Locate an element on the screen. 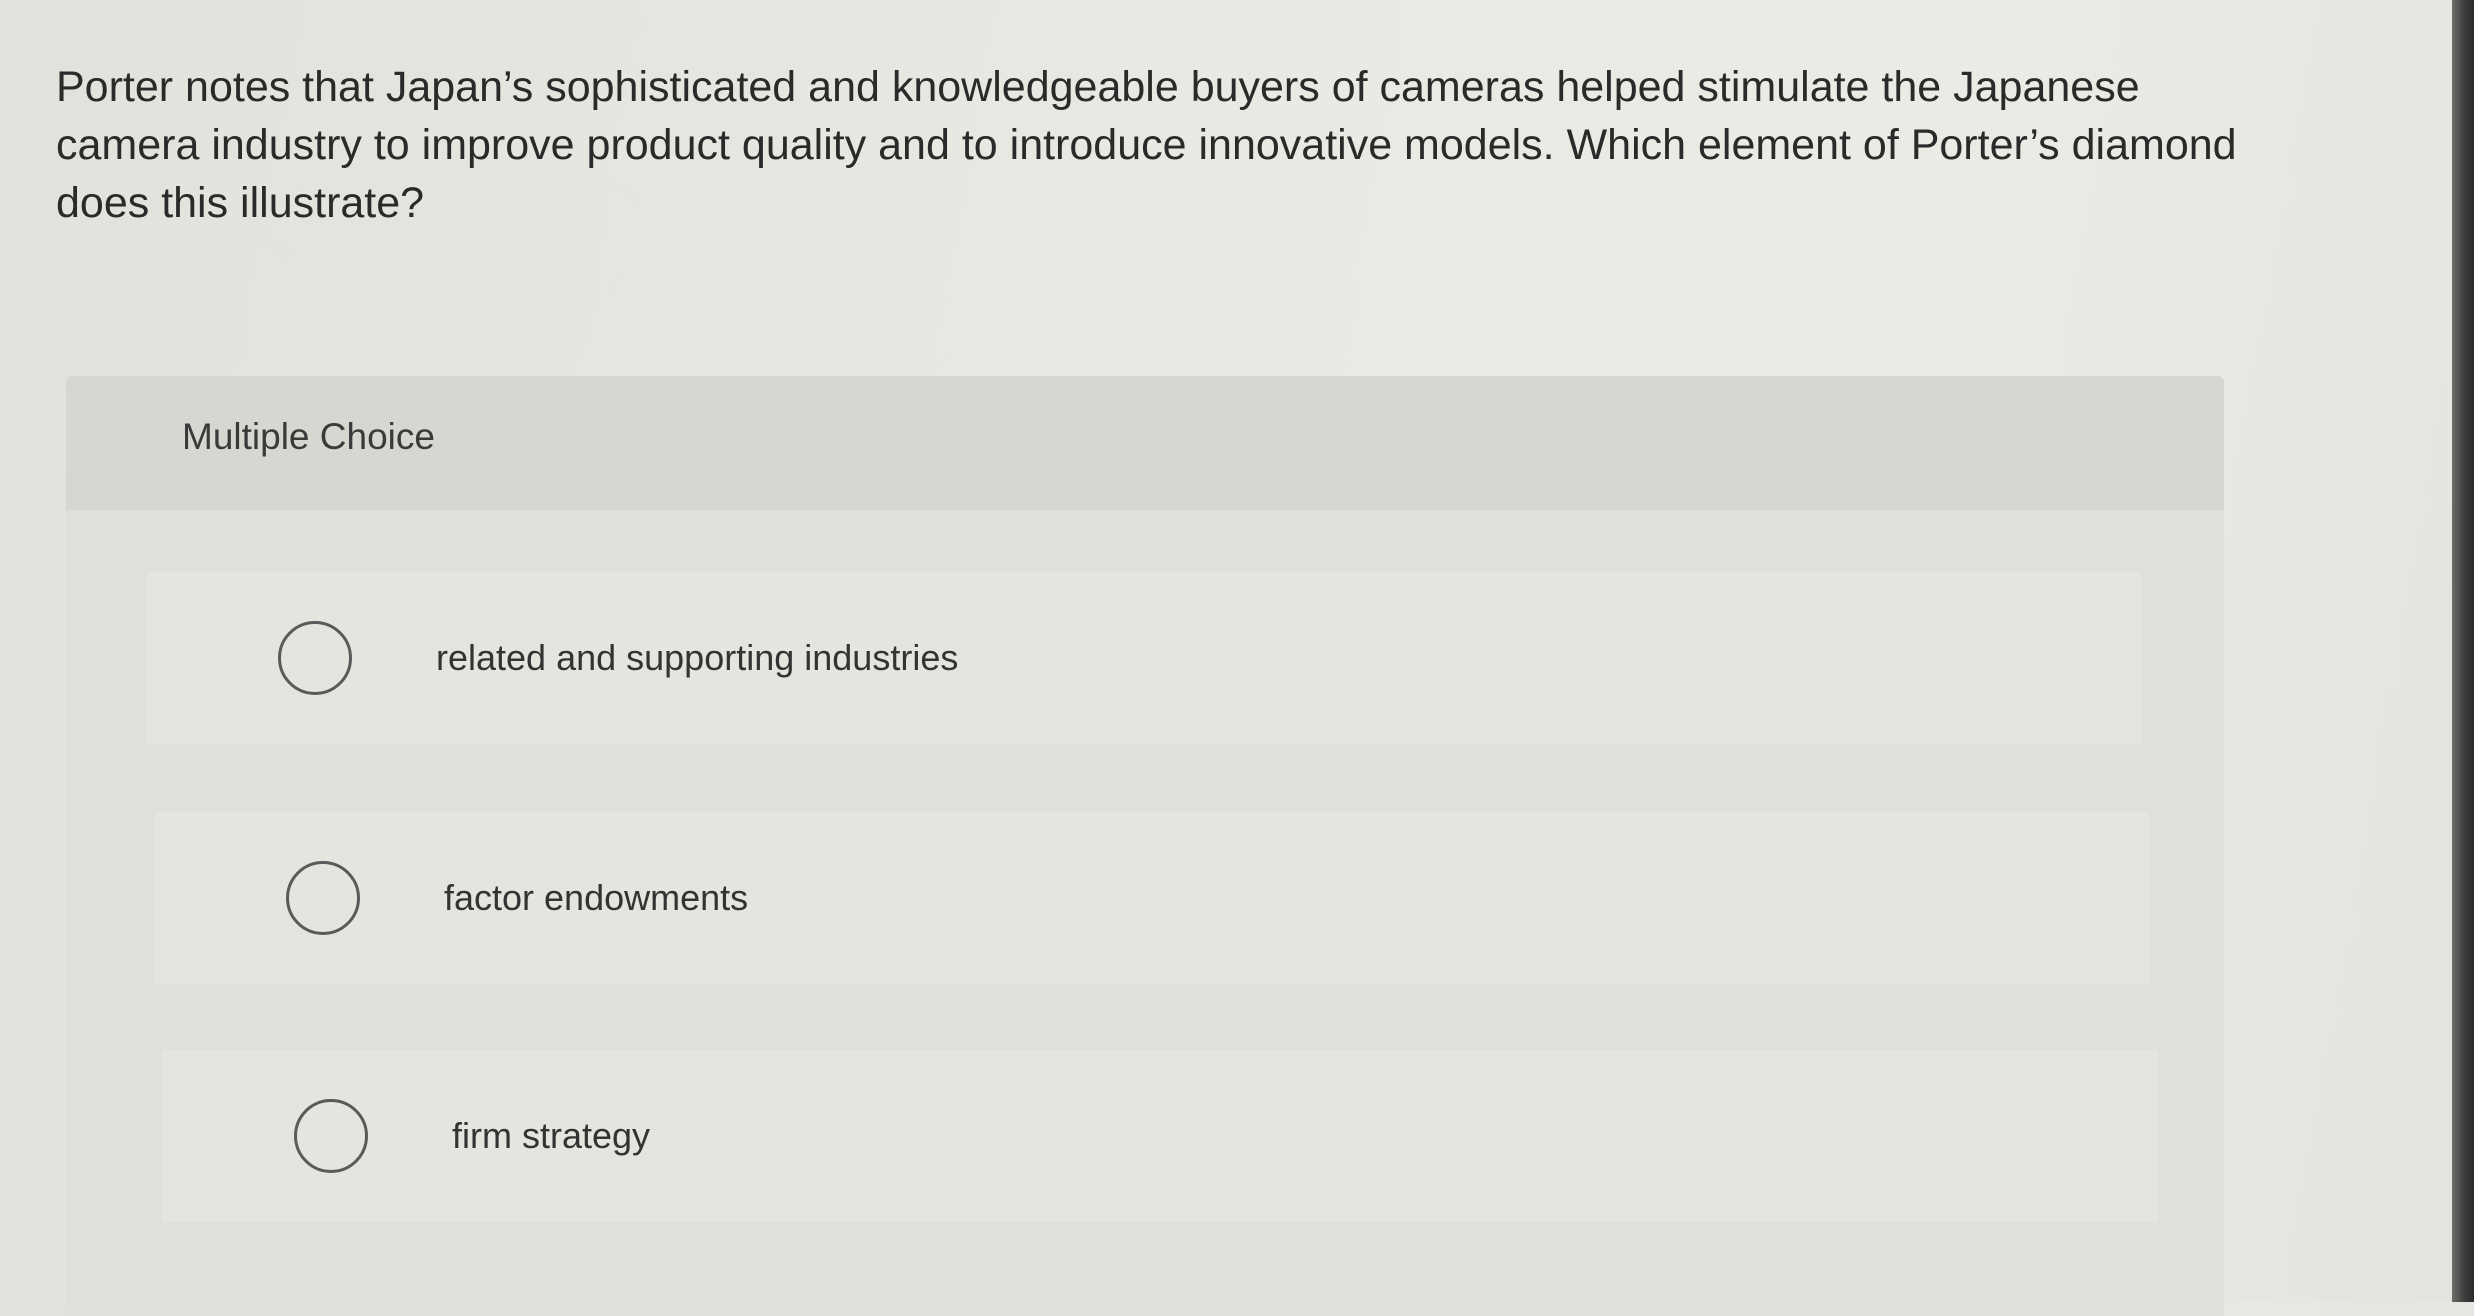 The image size is (2474, 1316). option-label: firm strategy is located at coordinates (551, 1135).